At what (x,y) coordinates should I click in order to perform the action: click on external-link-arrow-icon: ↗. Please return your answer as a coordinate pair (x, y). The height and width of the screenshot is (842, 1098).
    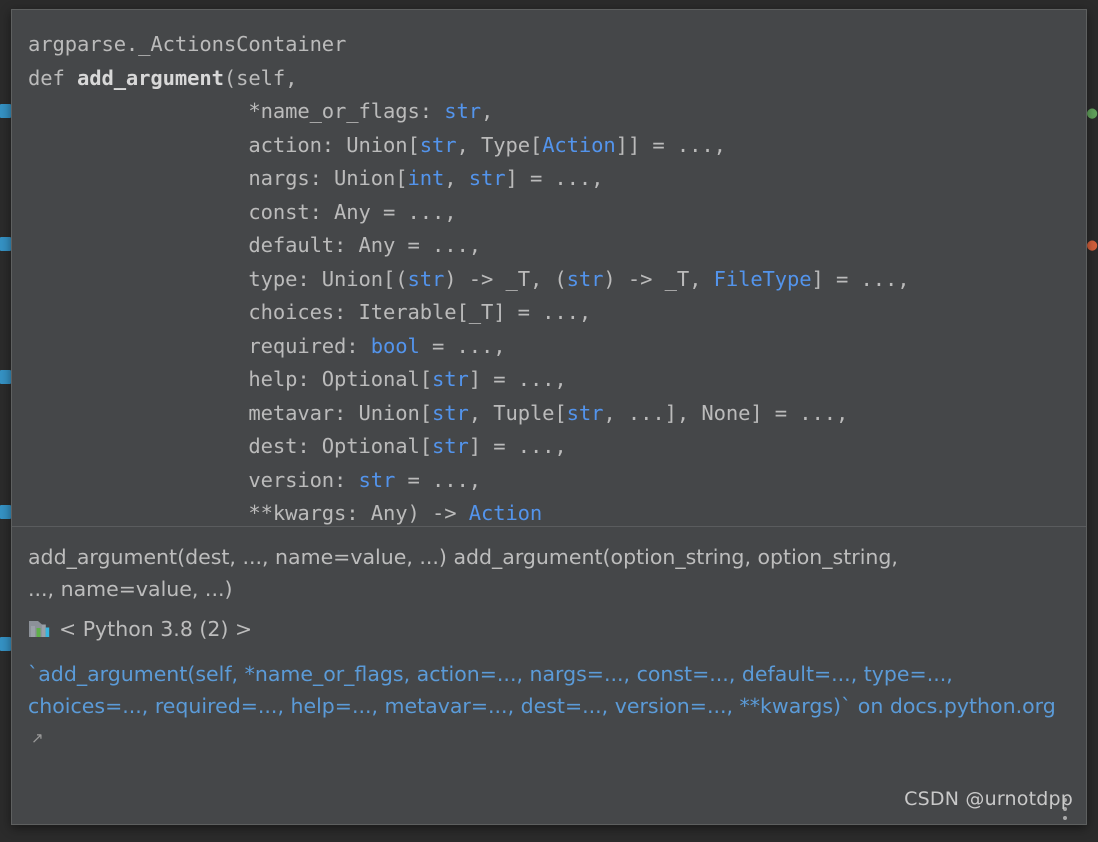
    Looking at the image, I should click on (37, 738).